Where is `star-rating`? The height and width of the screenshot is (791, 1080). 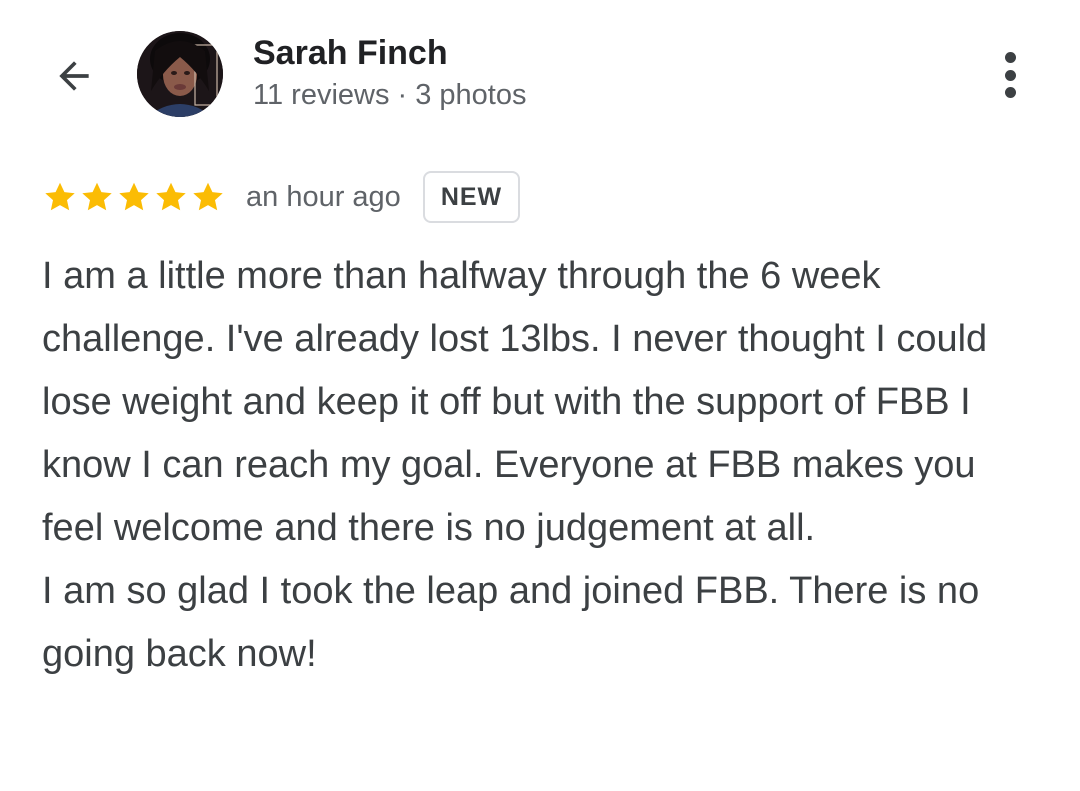
star-rating is located at coordinates (134, 197).